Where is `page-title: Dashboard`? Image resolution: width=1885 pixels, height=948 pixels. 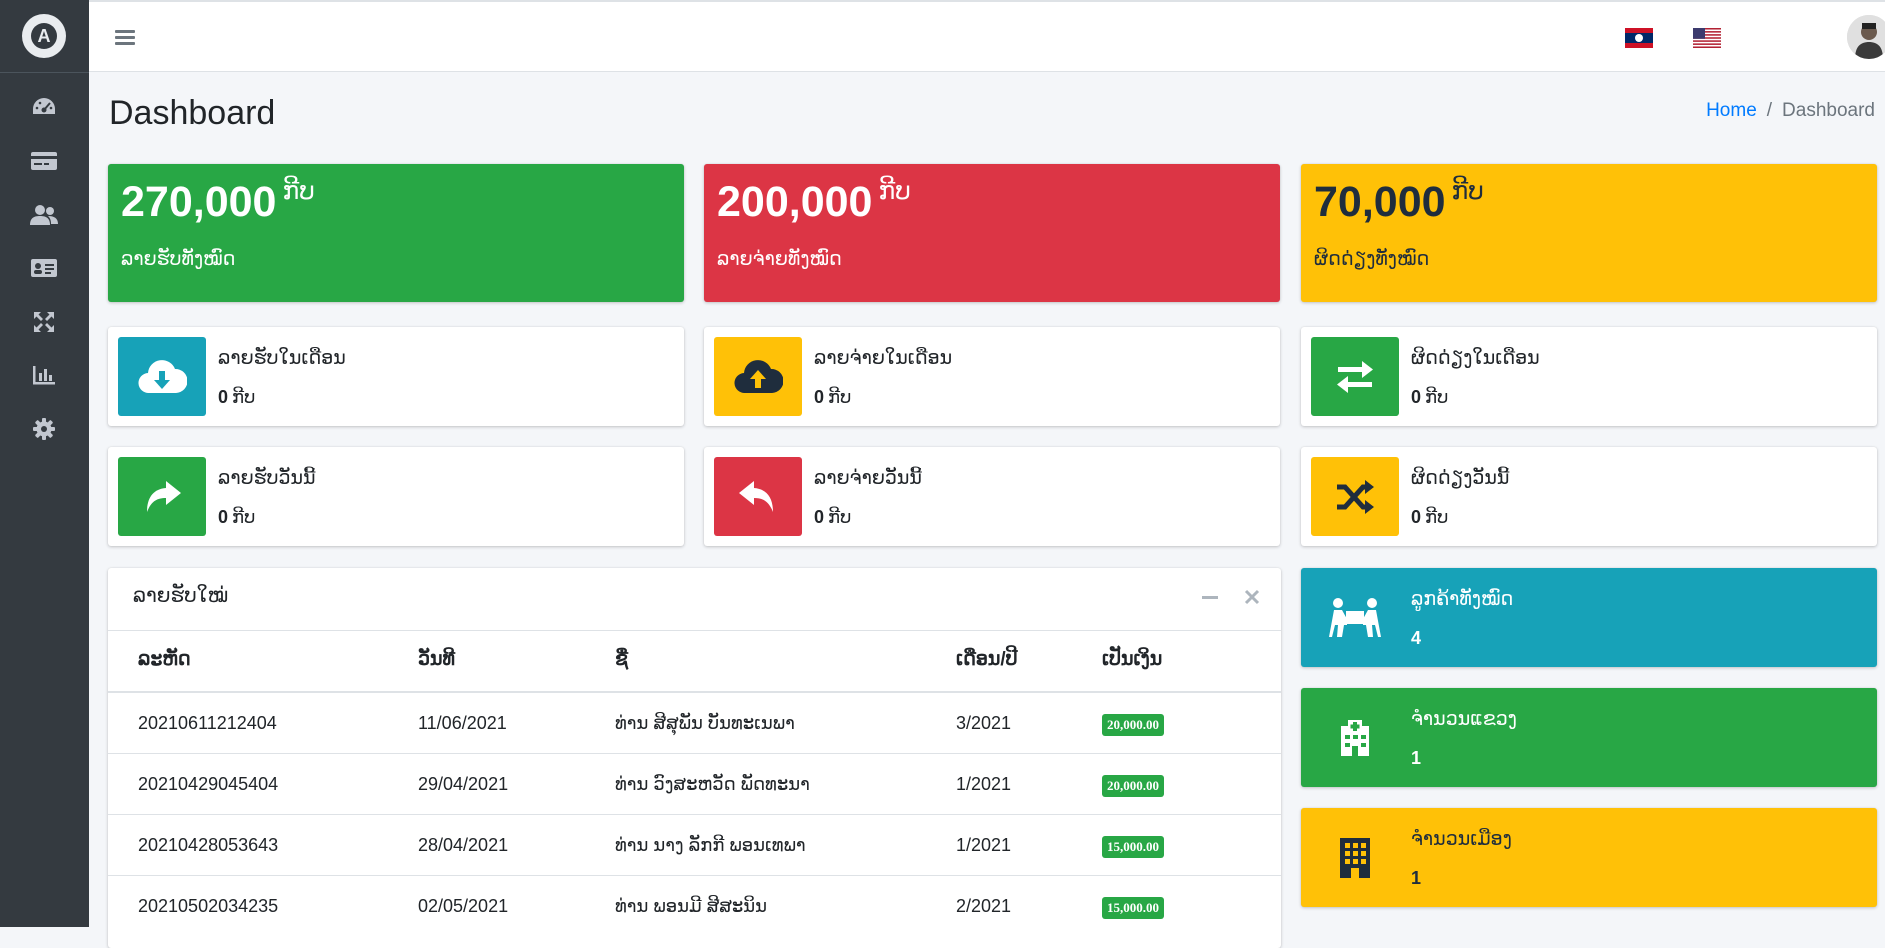
page-title: Dashboard is located at coordinates (192, 113).